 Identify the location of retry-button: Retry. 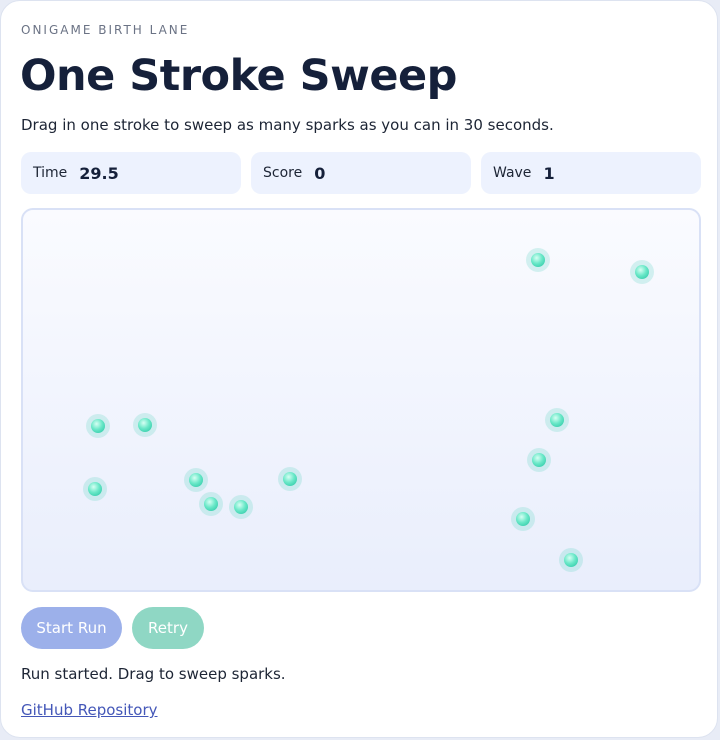
(168, 628).